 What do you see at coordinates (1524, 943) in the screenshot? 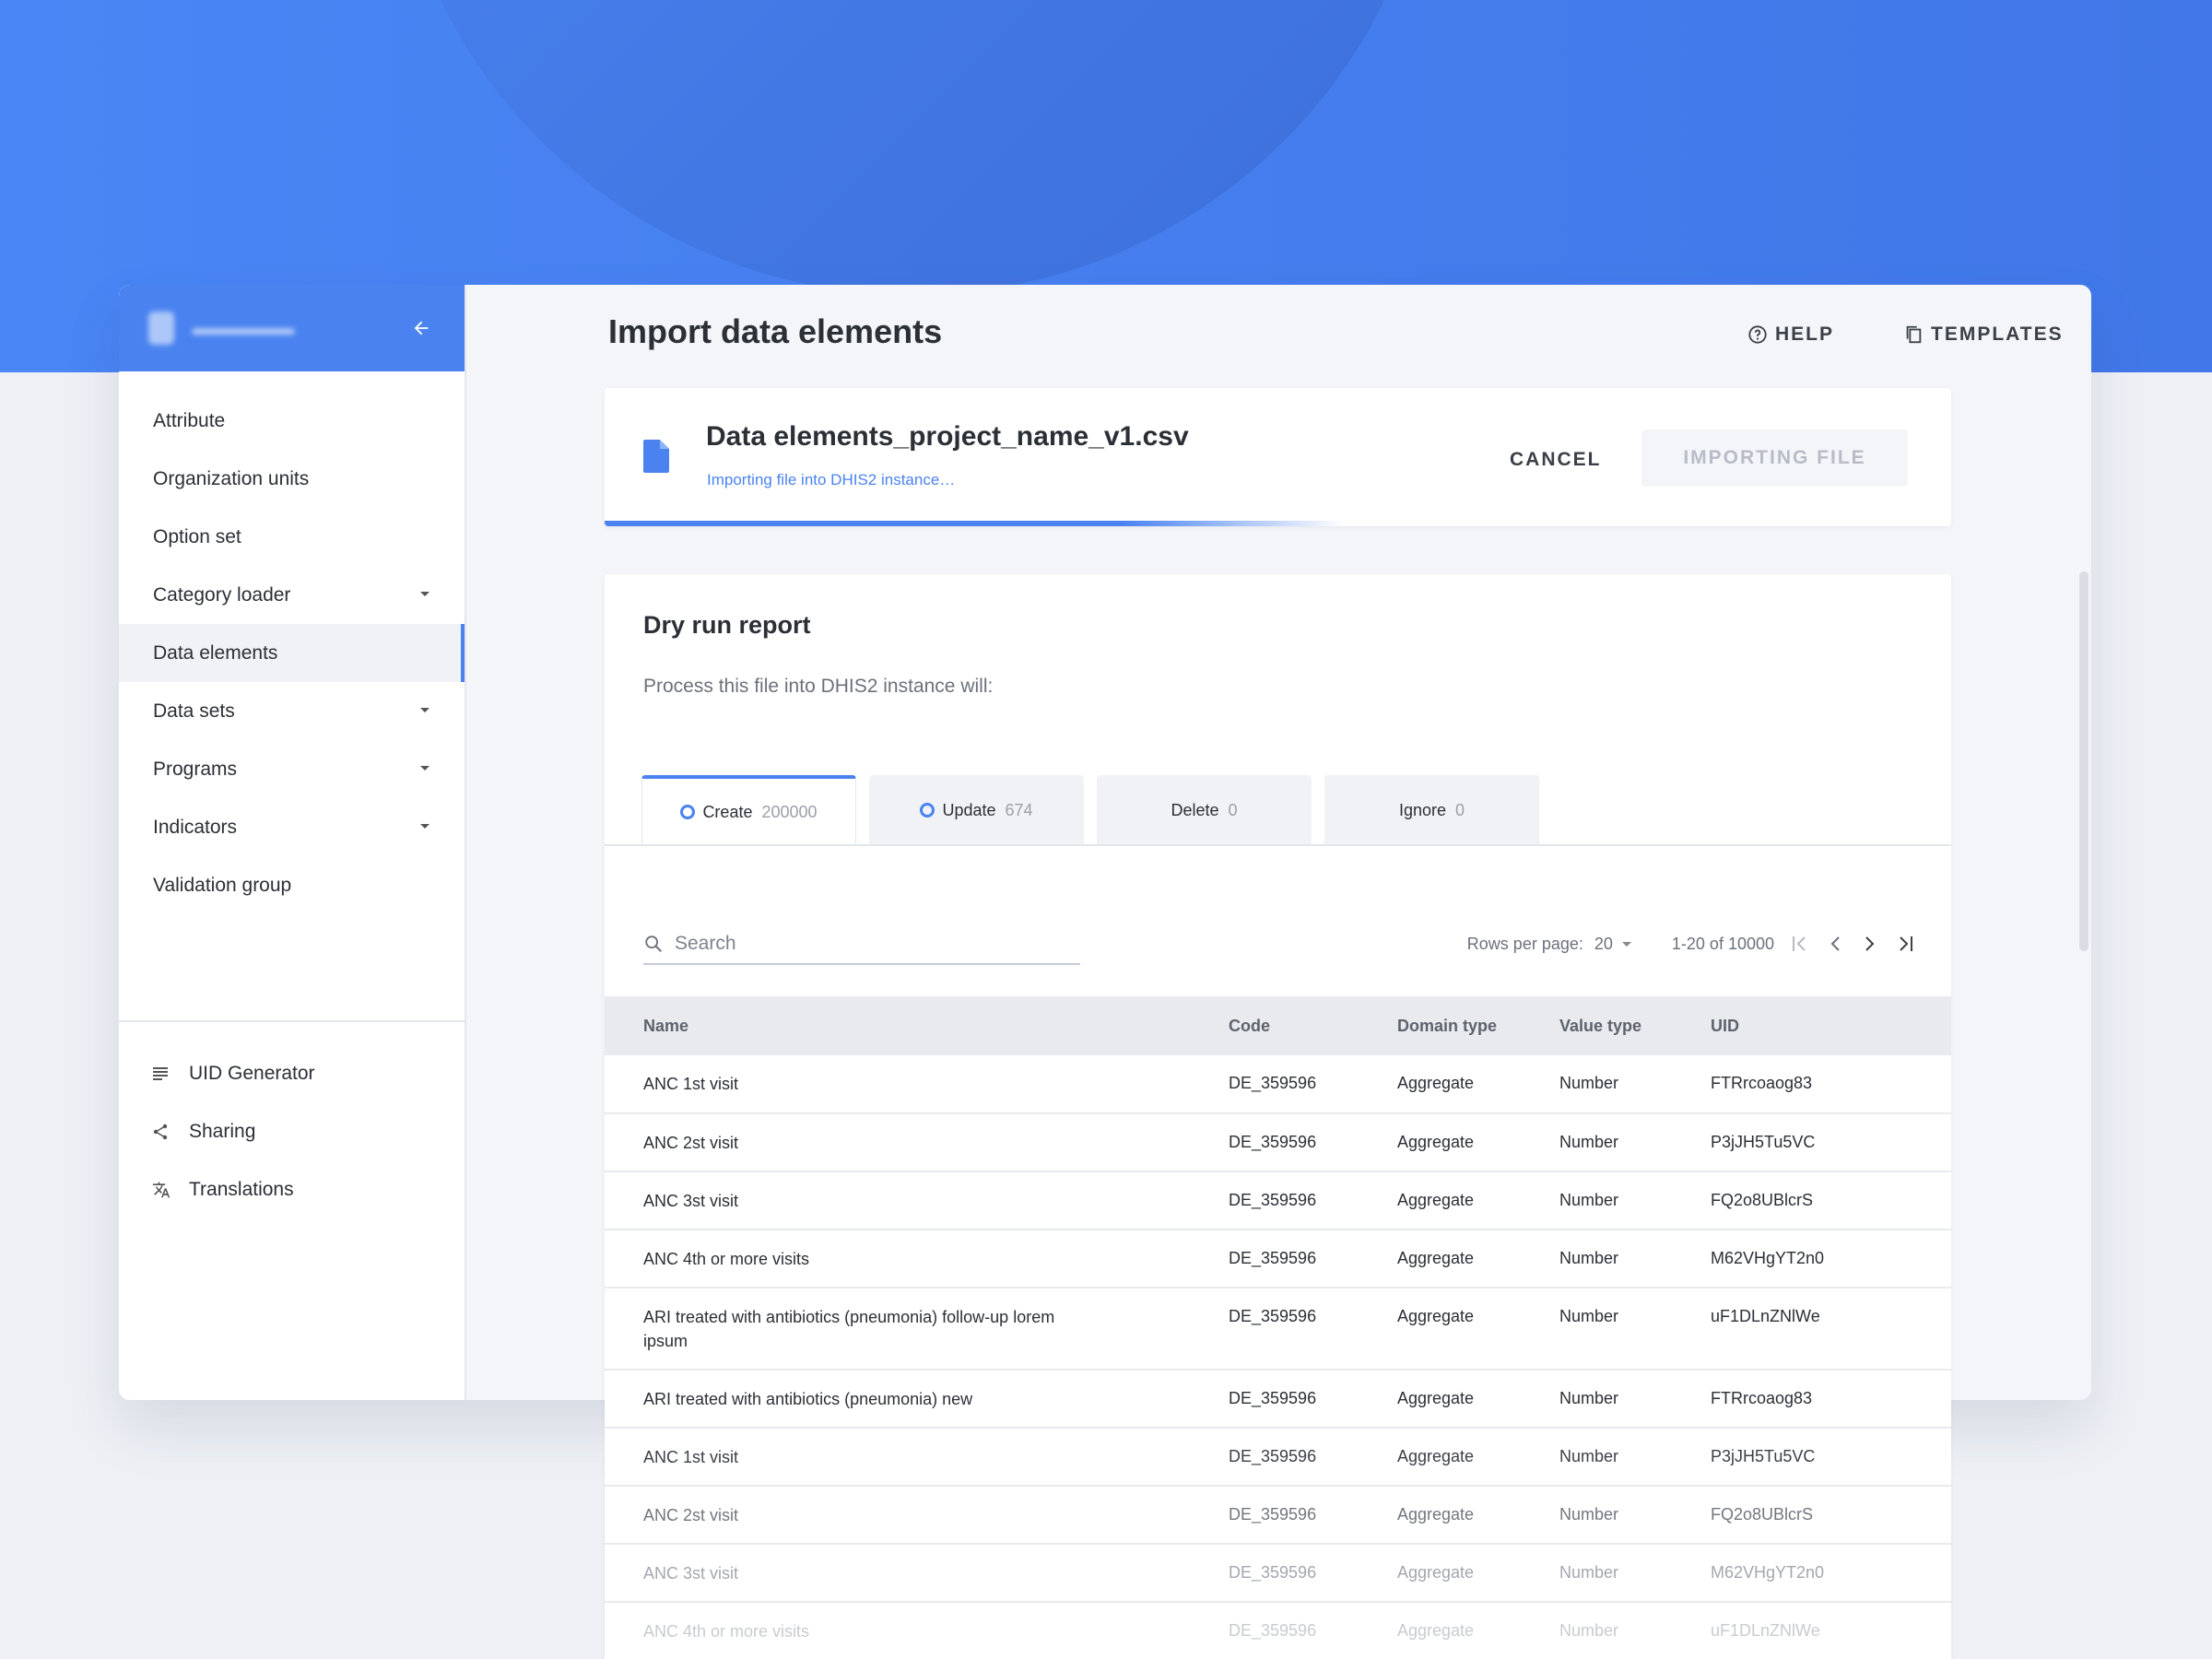
I see `rows-per-page-label: Rows per page:` at bounding box center [1524, 943].